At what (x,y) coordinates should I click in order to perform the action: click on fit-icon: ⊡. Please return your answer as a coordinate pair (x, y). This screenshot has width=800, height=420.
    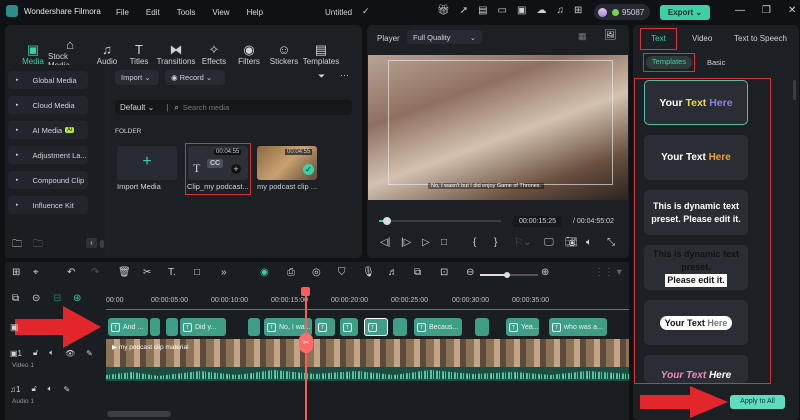
    Looking at the image, I should click on (444, 272).